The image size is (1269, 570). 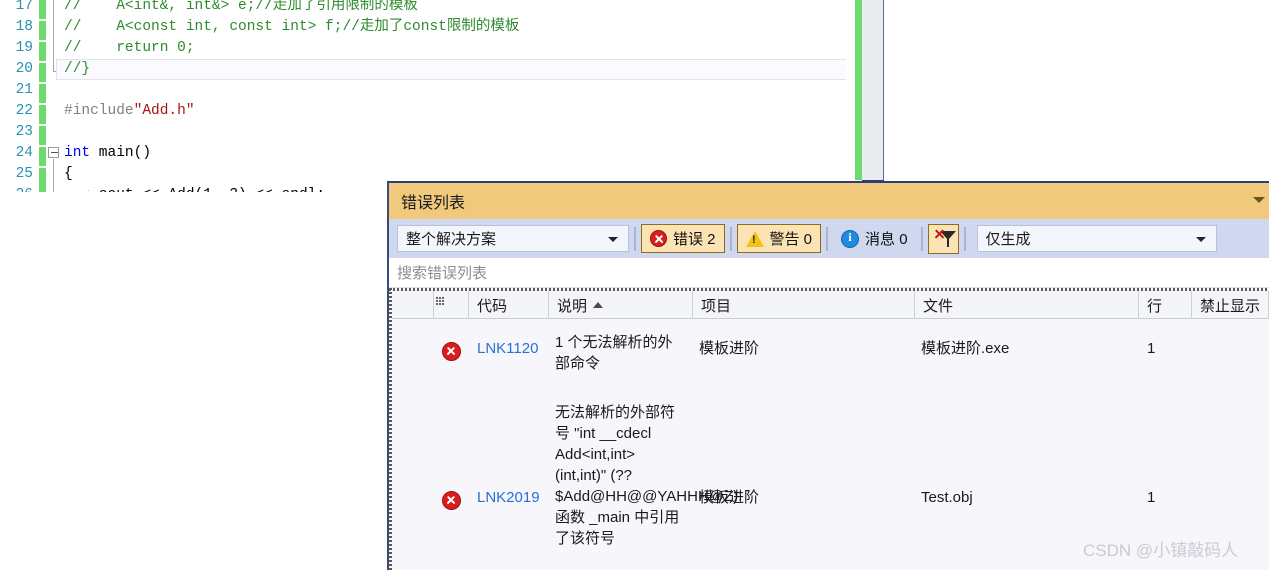 I want to click on code-token: //}, so click(x=77, y=69).